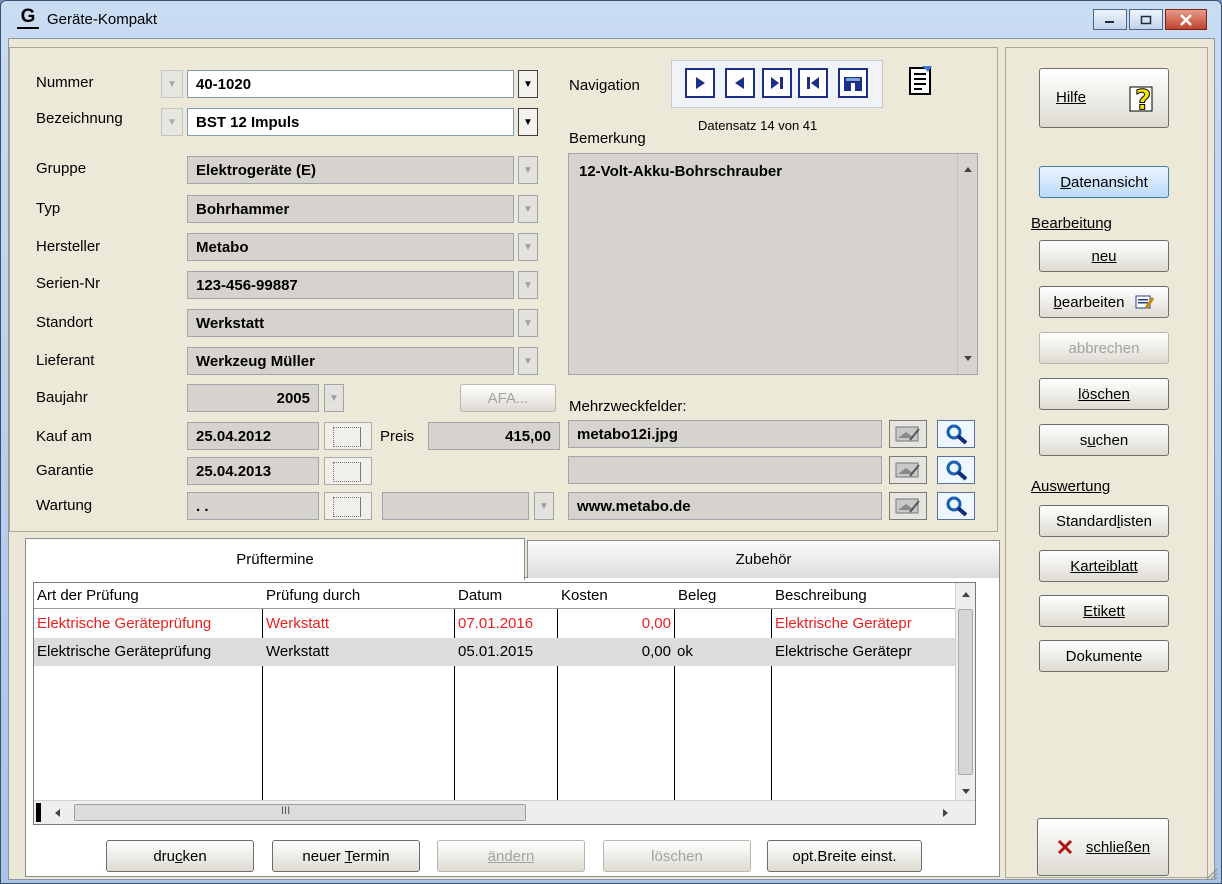 This screenshot has height=884, width=1222. What do you see at coordinates (65, 470) in the screenshot?
I see `garantie-label: Garantie` at bounding box center [65, 470].